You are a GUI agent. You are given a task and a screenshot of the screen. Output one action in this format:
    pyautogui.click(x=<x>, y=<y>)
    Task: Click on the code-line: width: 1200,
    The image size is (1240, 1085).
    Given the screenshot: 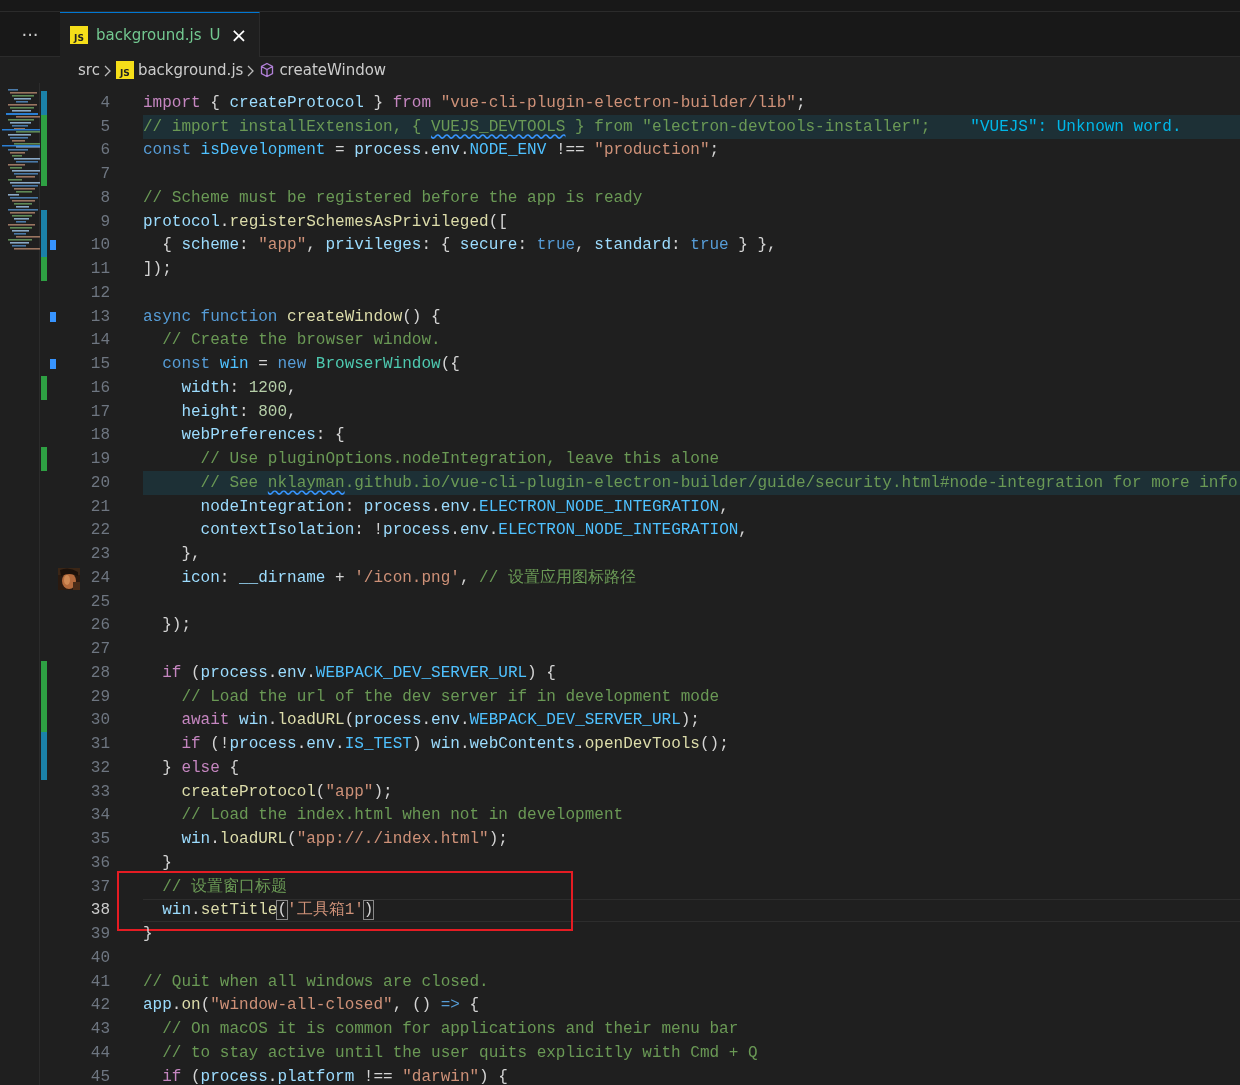 What is the action you would take?
    pyautogui.click(x=238, y=388)
    